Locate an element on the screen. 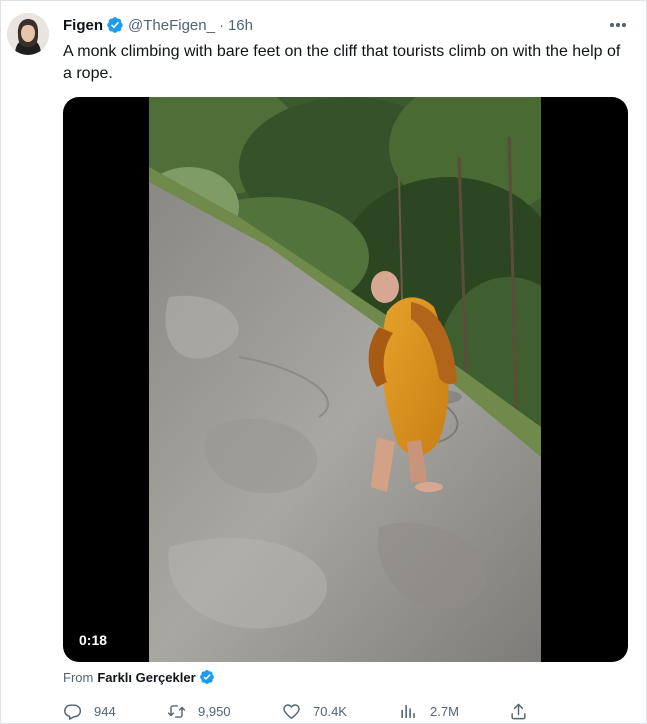  retweet-button: 9,950 is located at coordinates (199, 711).